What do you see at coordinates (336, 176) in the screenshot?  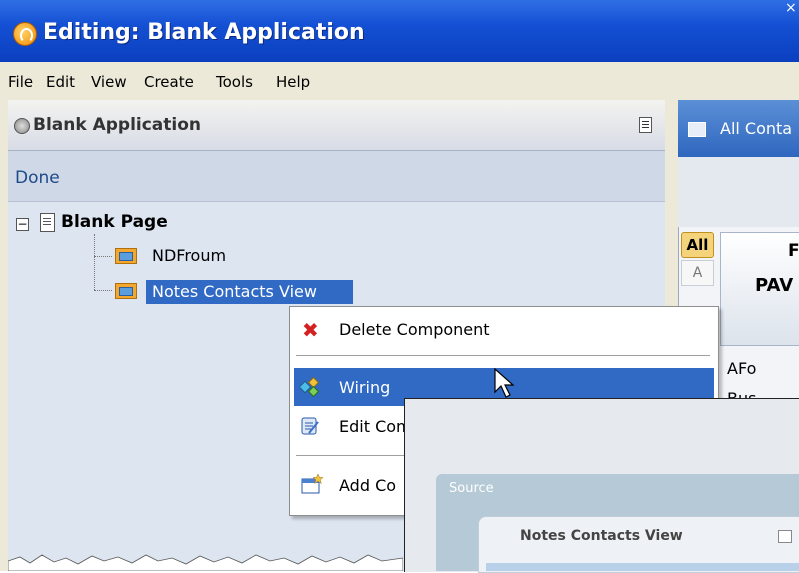 I see `done-bar` at bounding box center [336, 176].